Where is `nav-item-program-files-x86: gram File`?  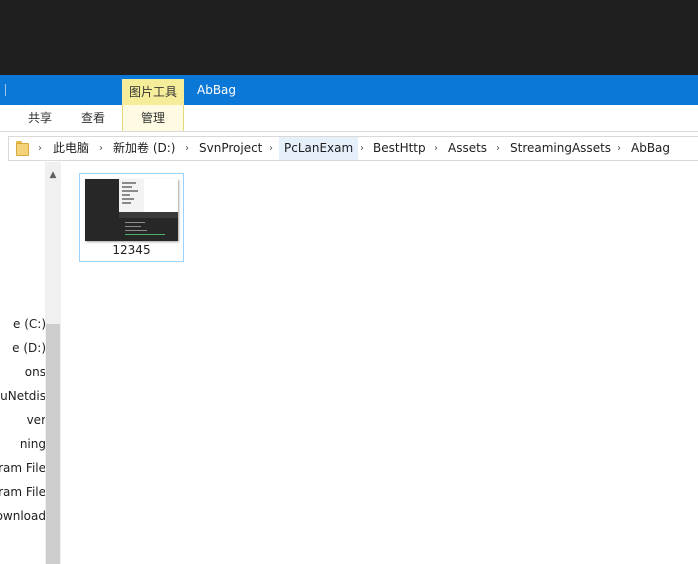 nav-item-program-files-x86: gram File is located at coordinates (23, 492).